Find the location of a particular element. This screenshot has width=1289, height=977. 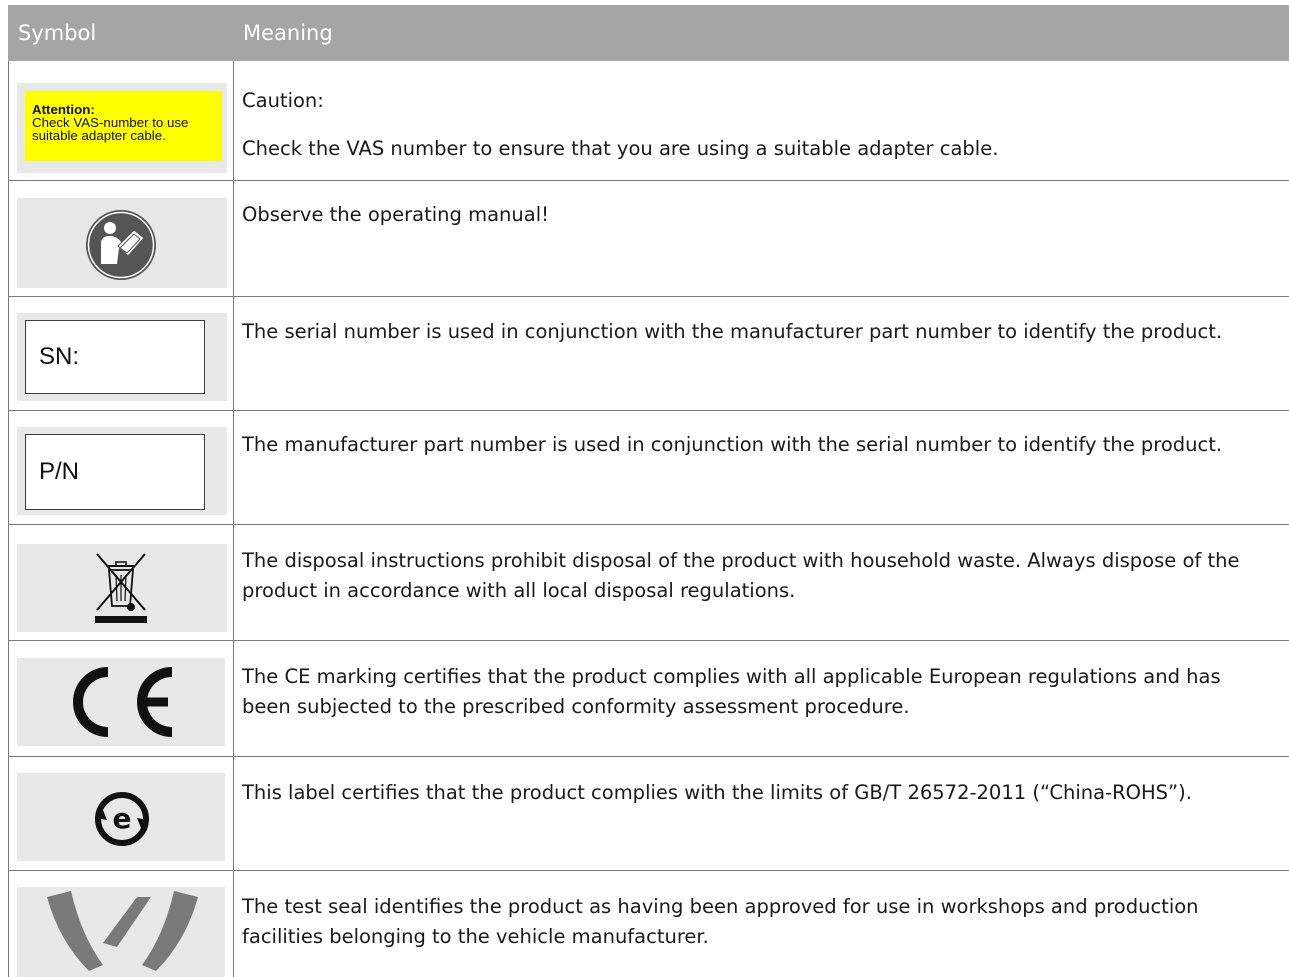

table-header: Symbol Meaning is located at coordinates (648, 33).